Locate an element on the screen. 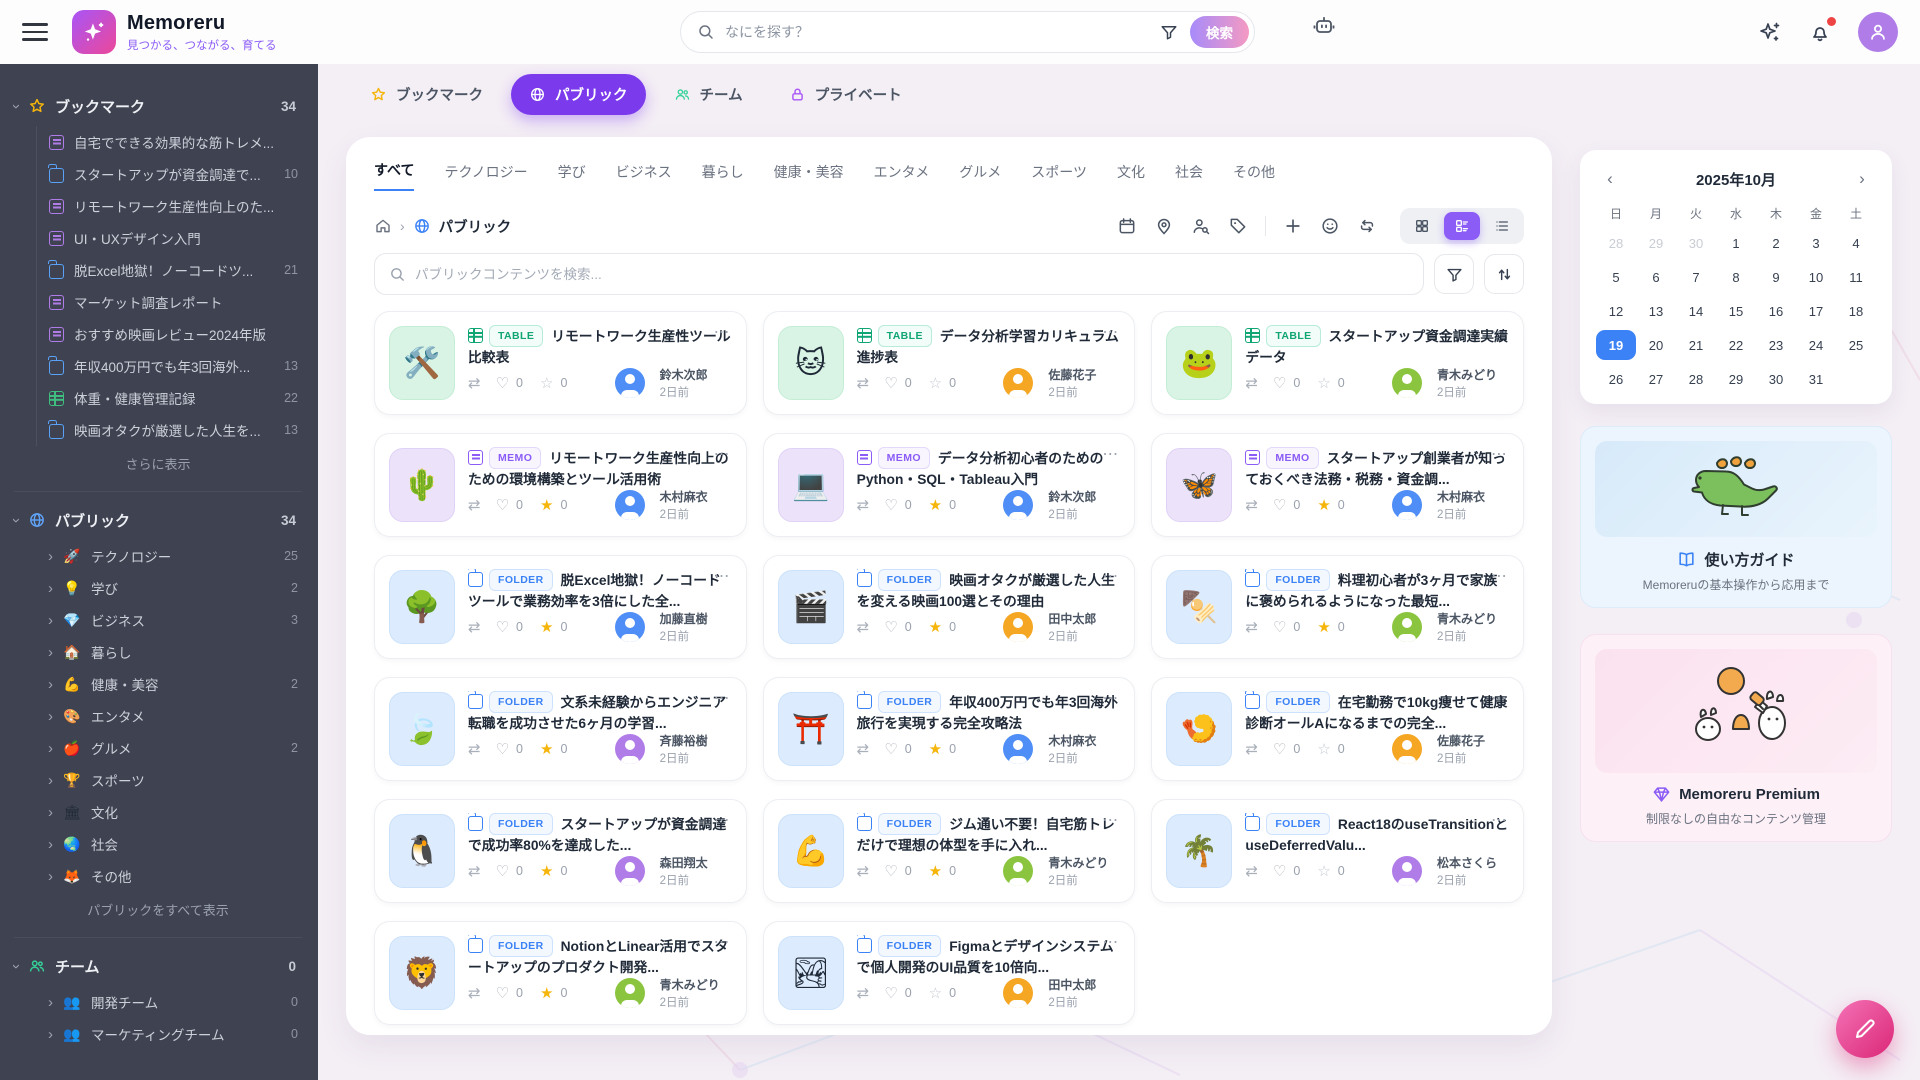 This screenshot has height=1080, width=1920. team-item: › 👥 マーケティングチーム 0 is located at coordinates (175, 1034).